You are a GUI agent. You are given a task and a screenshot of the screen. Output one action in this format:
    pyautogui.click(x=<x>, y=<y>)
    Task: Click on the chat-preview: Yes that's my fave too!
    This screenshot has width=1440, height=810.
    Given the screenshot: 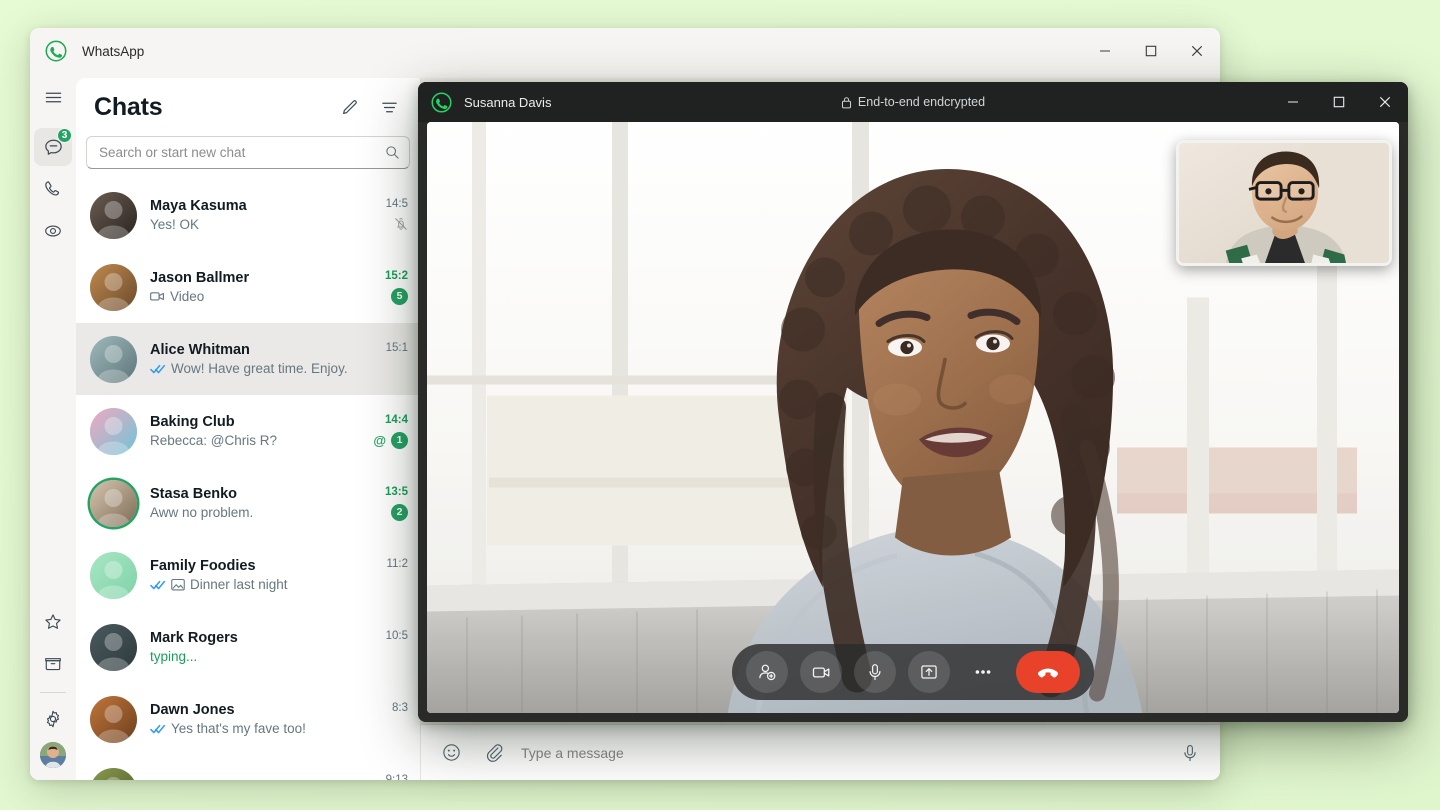 What is the action you would take?
    pyautogui.click(x=267, y=728)
    